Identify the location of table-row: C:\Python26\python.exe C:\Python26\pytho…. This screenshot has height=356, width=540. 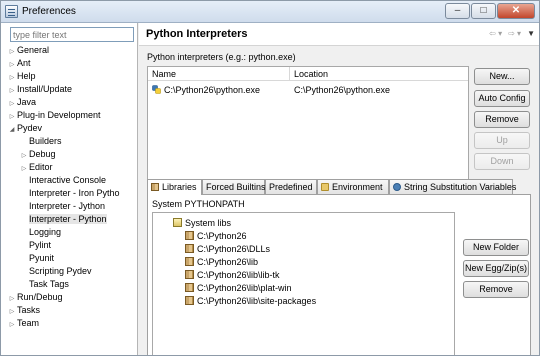
(308, 90).